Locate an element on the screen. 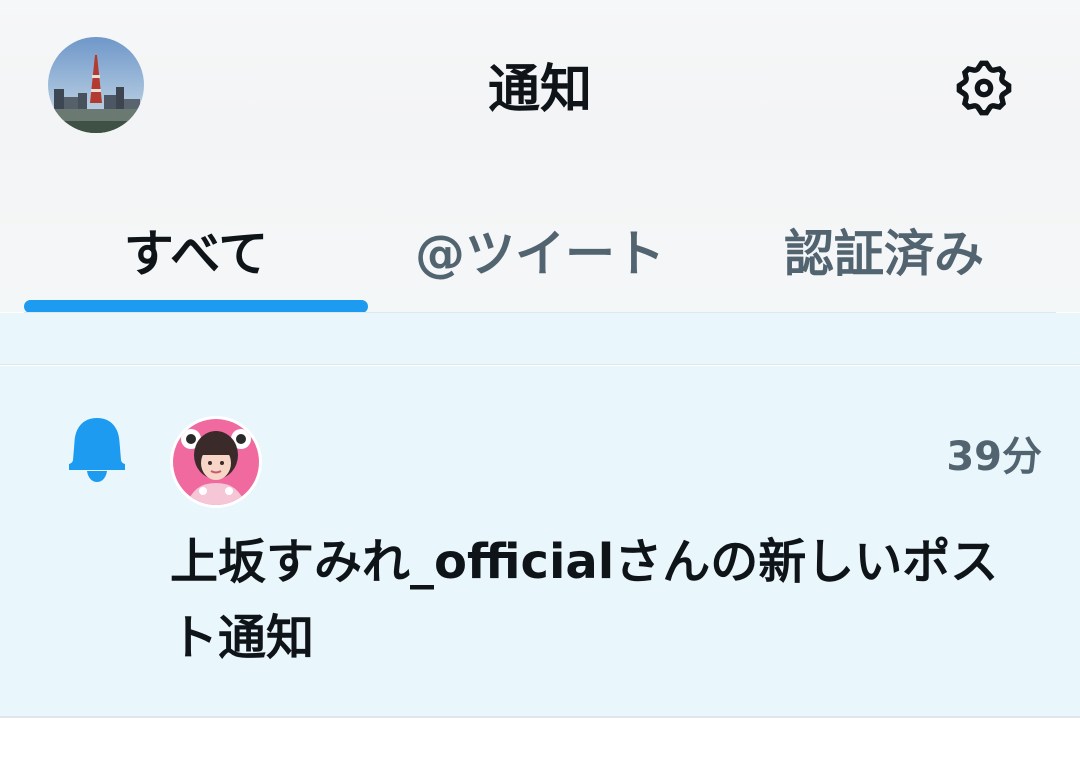 This screenshot has width=1080, height=760. bell-icon is located at coordinates (97, 450).